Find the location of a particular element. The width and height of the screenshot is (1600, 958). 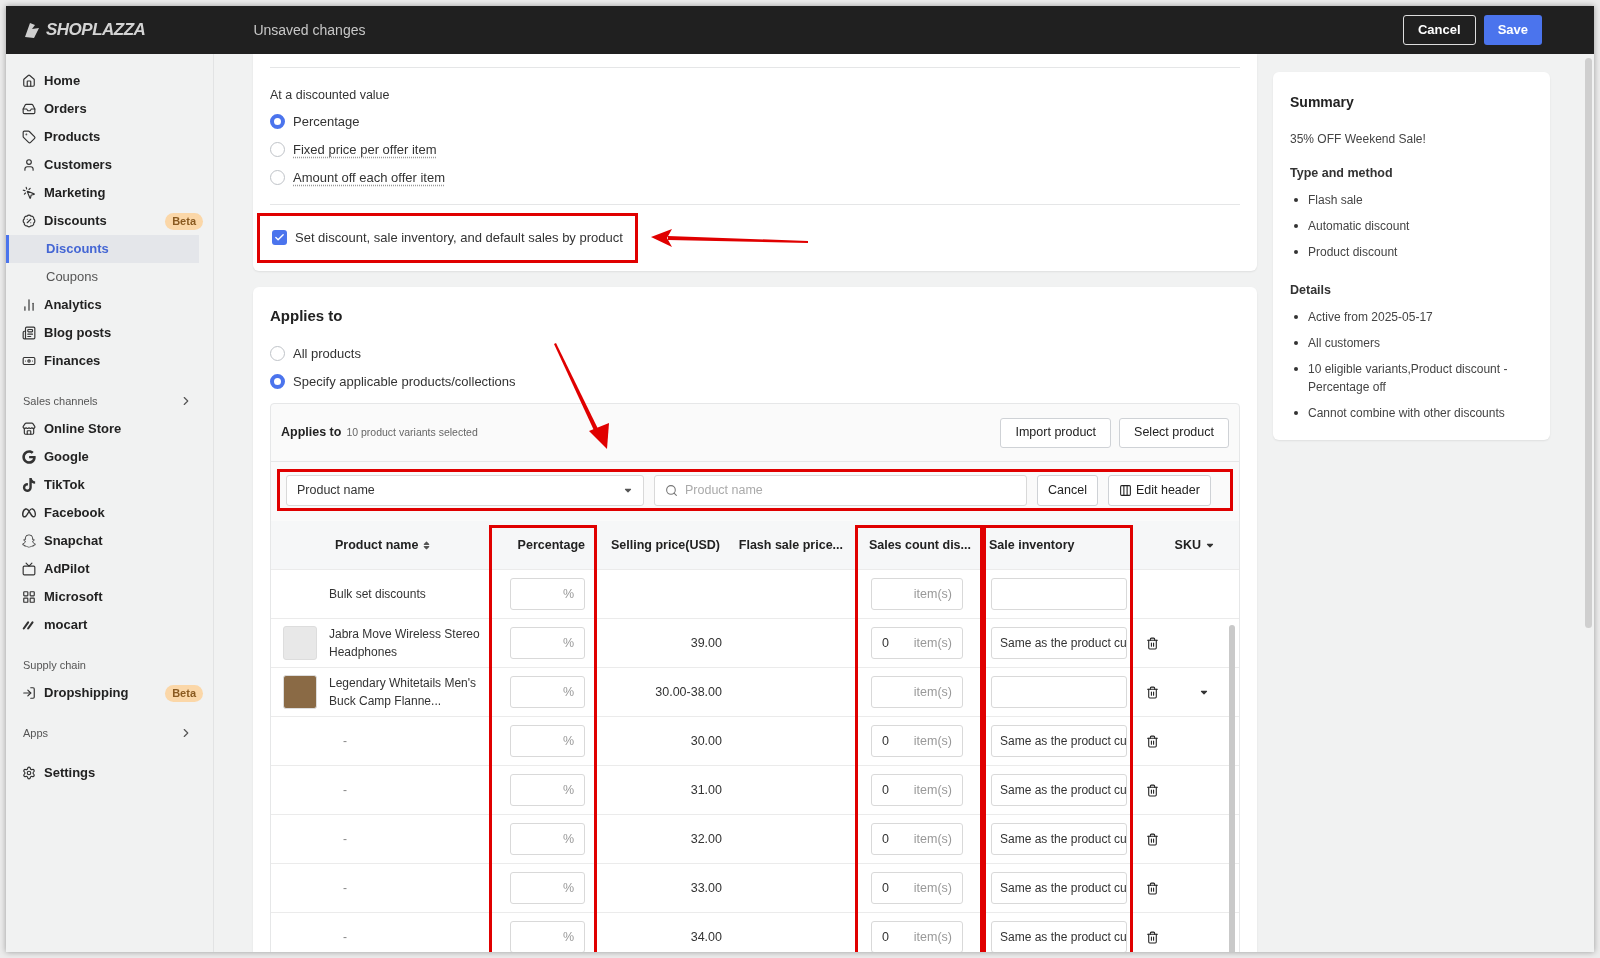

sidebar-item: Home is located at coordinates (109, 81).